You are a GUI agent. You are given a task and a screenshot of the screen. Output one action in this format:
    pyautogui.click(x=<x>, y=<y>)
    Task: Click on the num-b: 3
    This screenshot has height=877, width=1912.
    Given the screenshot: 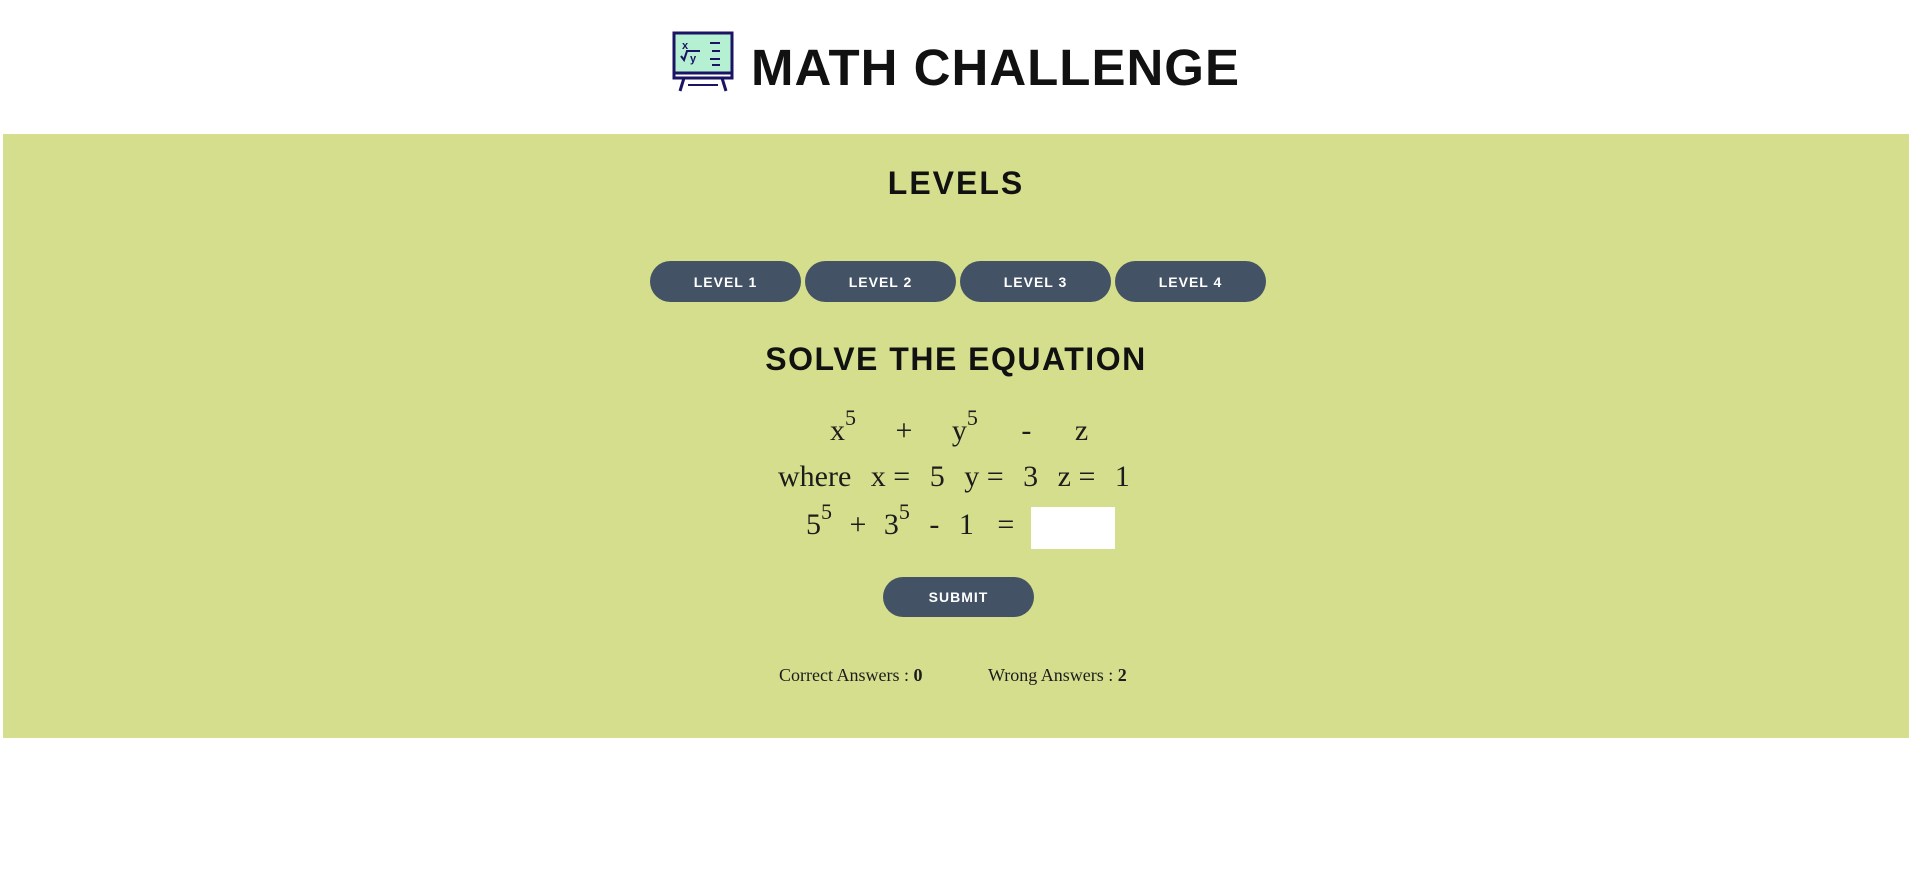 What is the action you would take?
    pyautogui.click(x=891, y=524)
    